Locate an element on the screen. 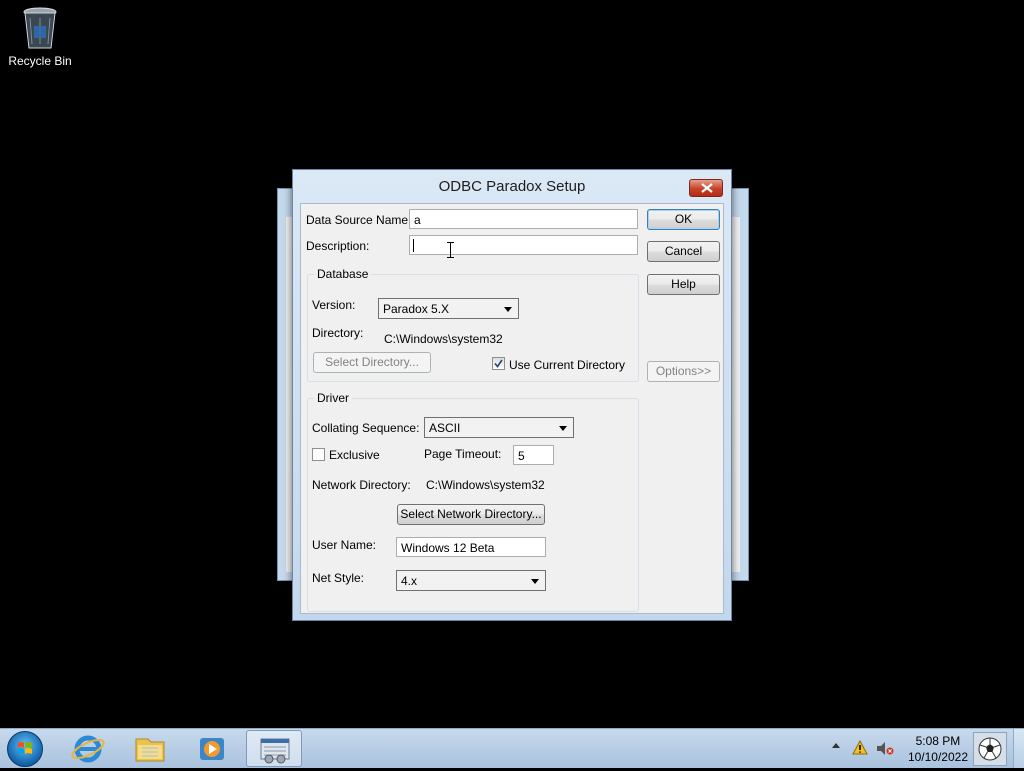  network-directory-value: C:\Windows\system32 is located at coordinates (485, 485).